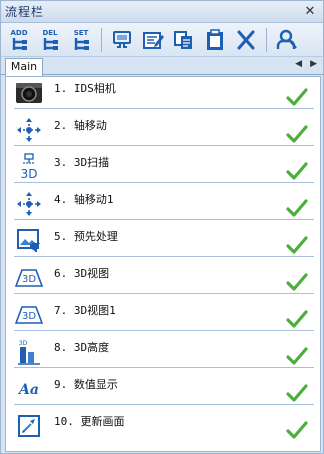 The height and width of the screenshot is (454, 324). What do you see at coordinates (164, 315) in the screenshot?
I see `list-item: 3D 7. 3D视图1` at bounding box center [164, 315].